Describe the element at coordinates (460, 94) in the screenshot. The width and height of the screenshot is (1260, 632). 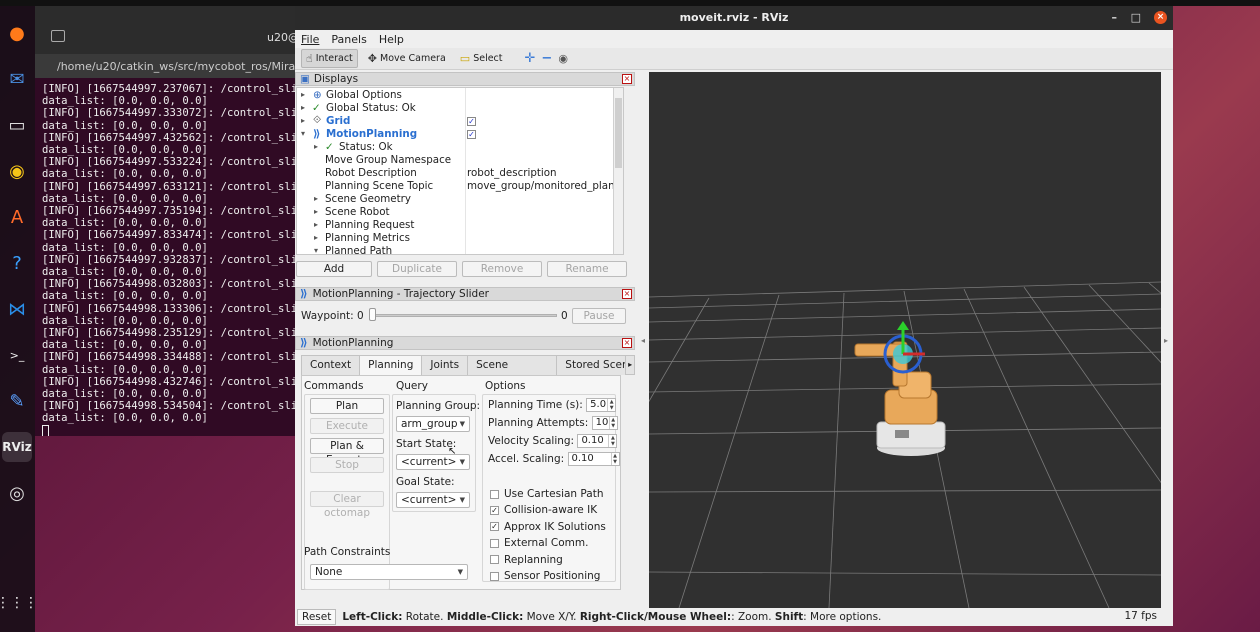
I see `tree-row-global-options: ▸ ⊕ Global Options` at that location.